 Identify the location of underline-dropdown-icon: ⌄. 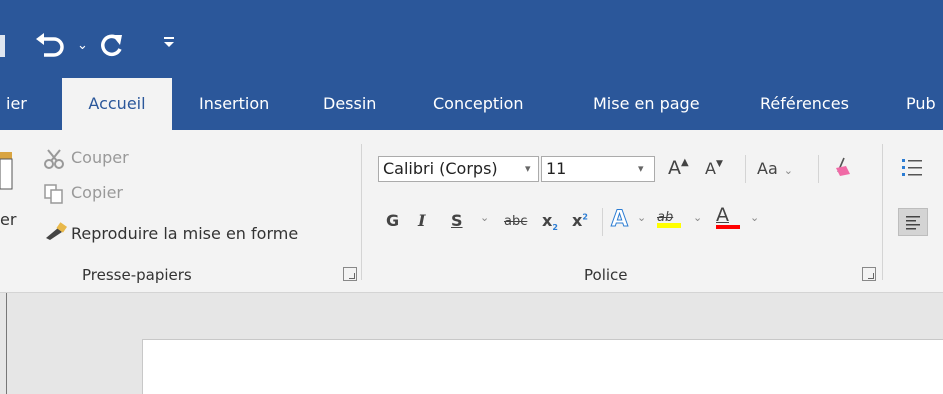
(484, 217).